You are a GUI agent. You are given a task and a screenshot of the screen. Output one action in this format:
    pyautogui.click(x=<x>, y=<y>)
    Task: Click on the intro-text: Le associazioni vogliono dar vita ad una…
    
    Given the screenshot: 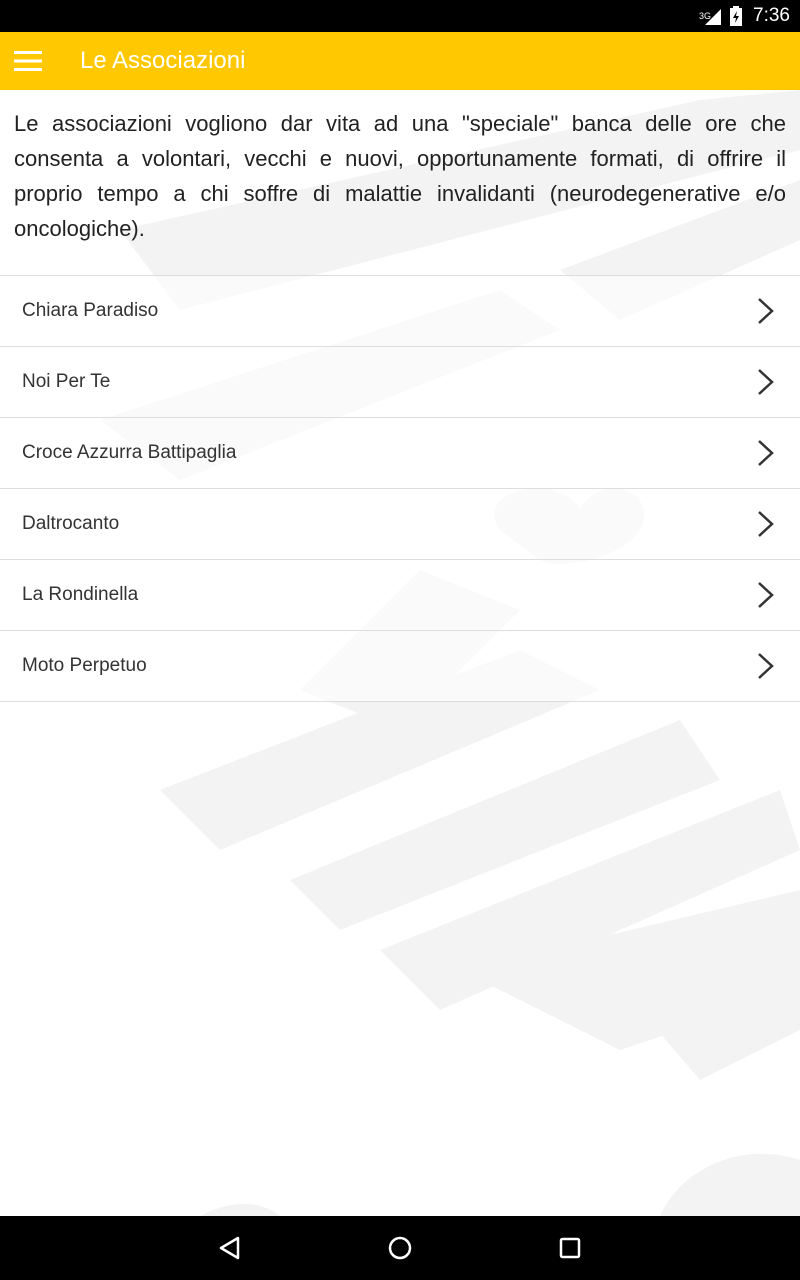 What is the action you would take?
    pyautogui.click(x=400, y=176)
    